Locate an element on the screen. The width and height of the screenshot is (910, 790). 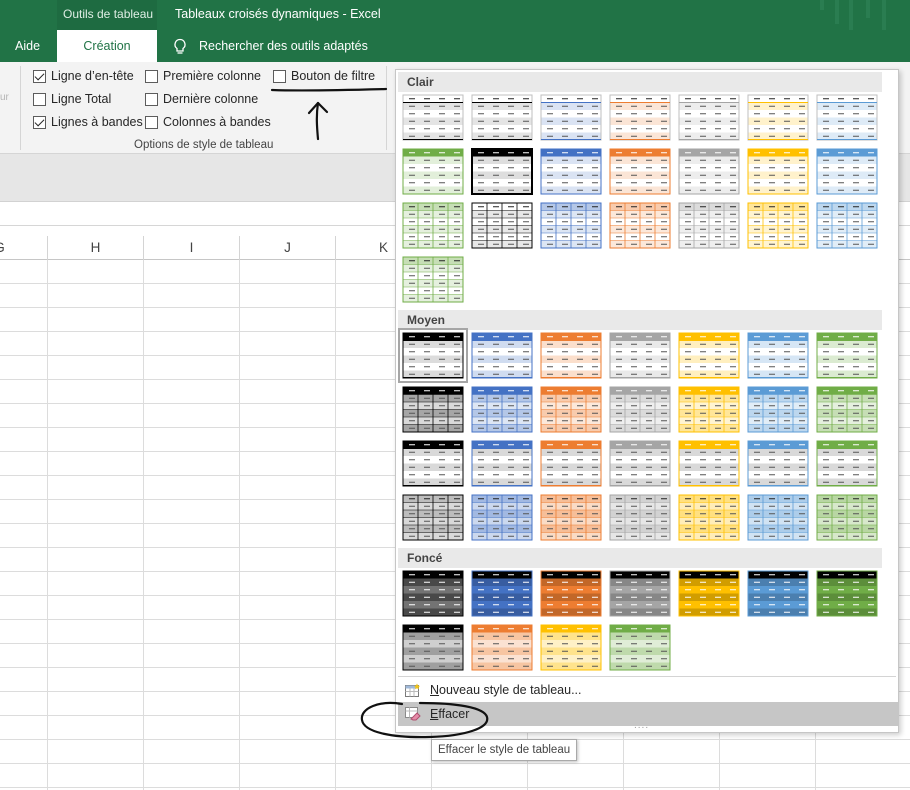
option-last-column: Dernière colonne is located at coordinates (201, 99).